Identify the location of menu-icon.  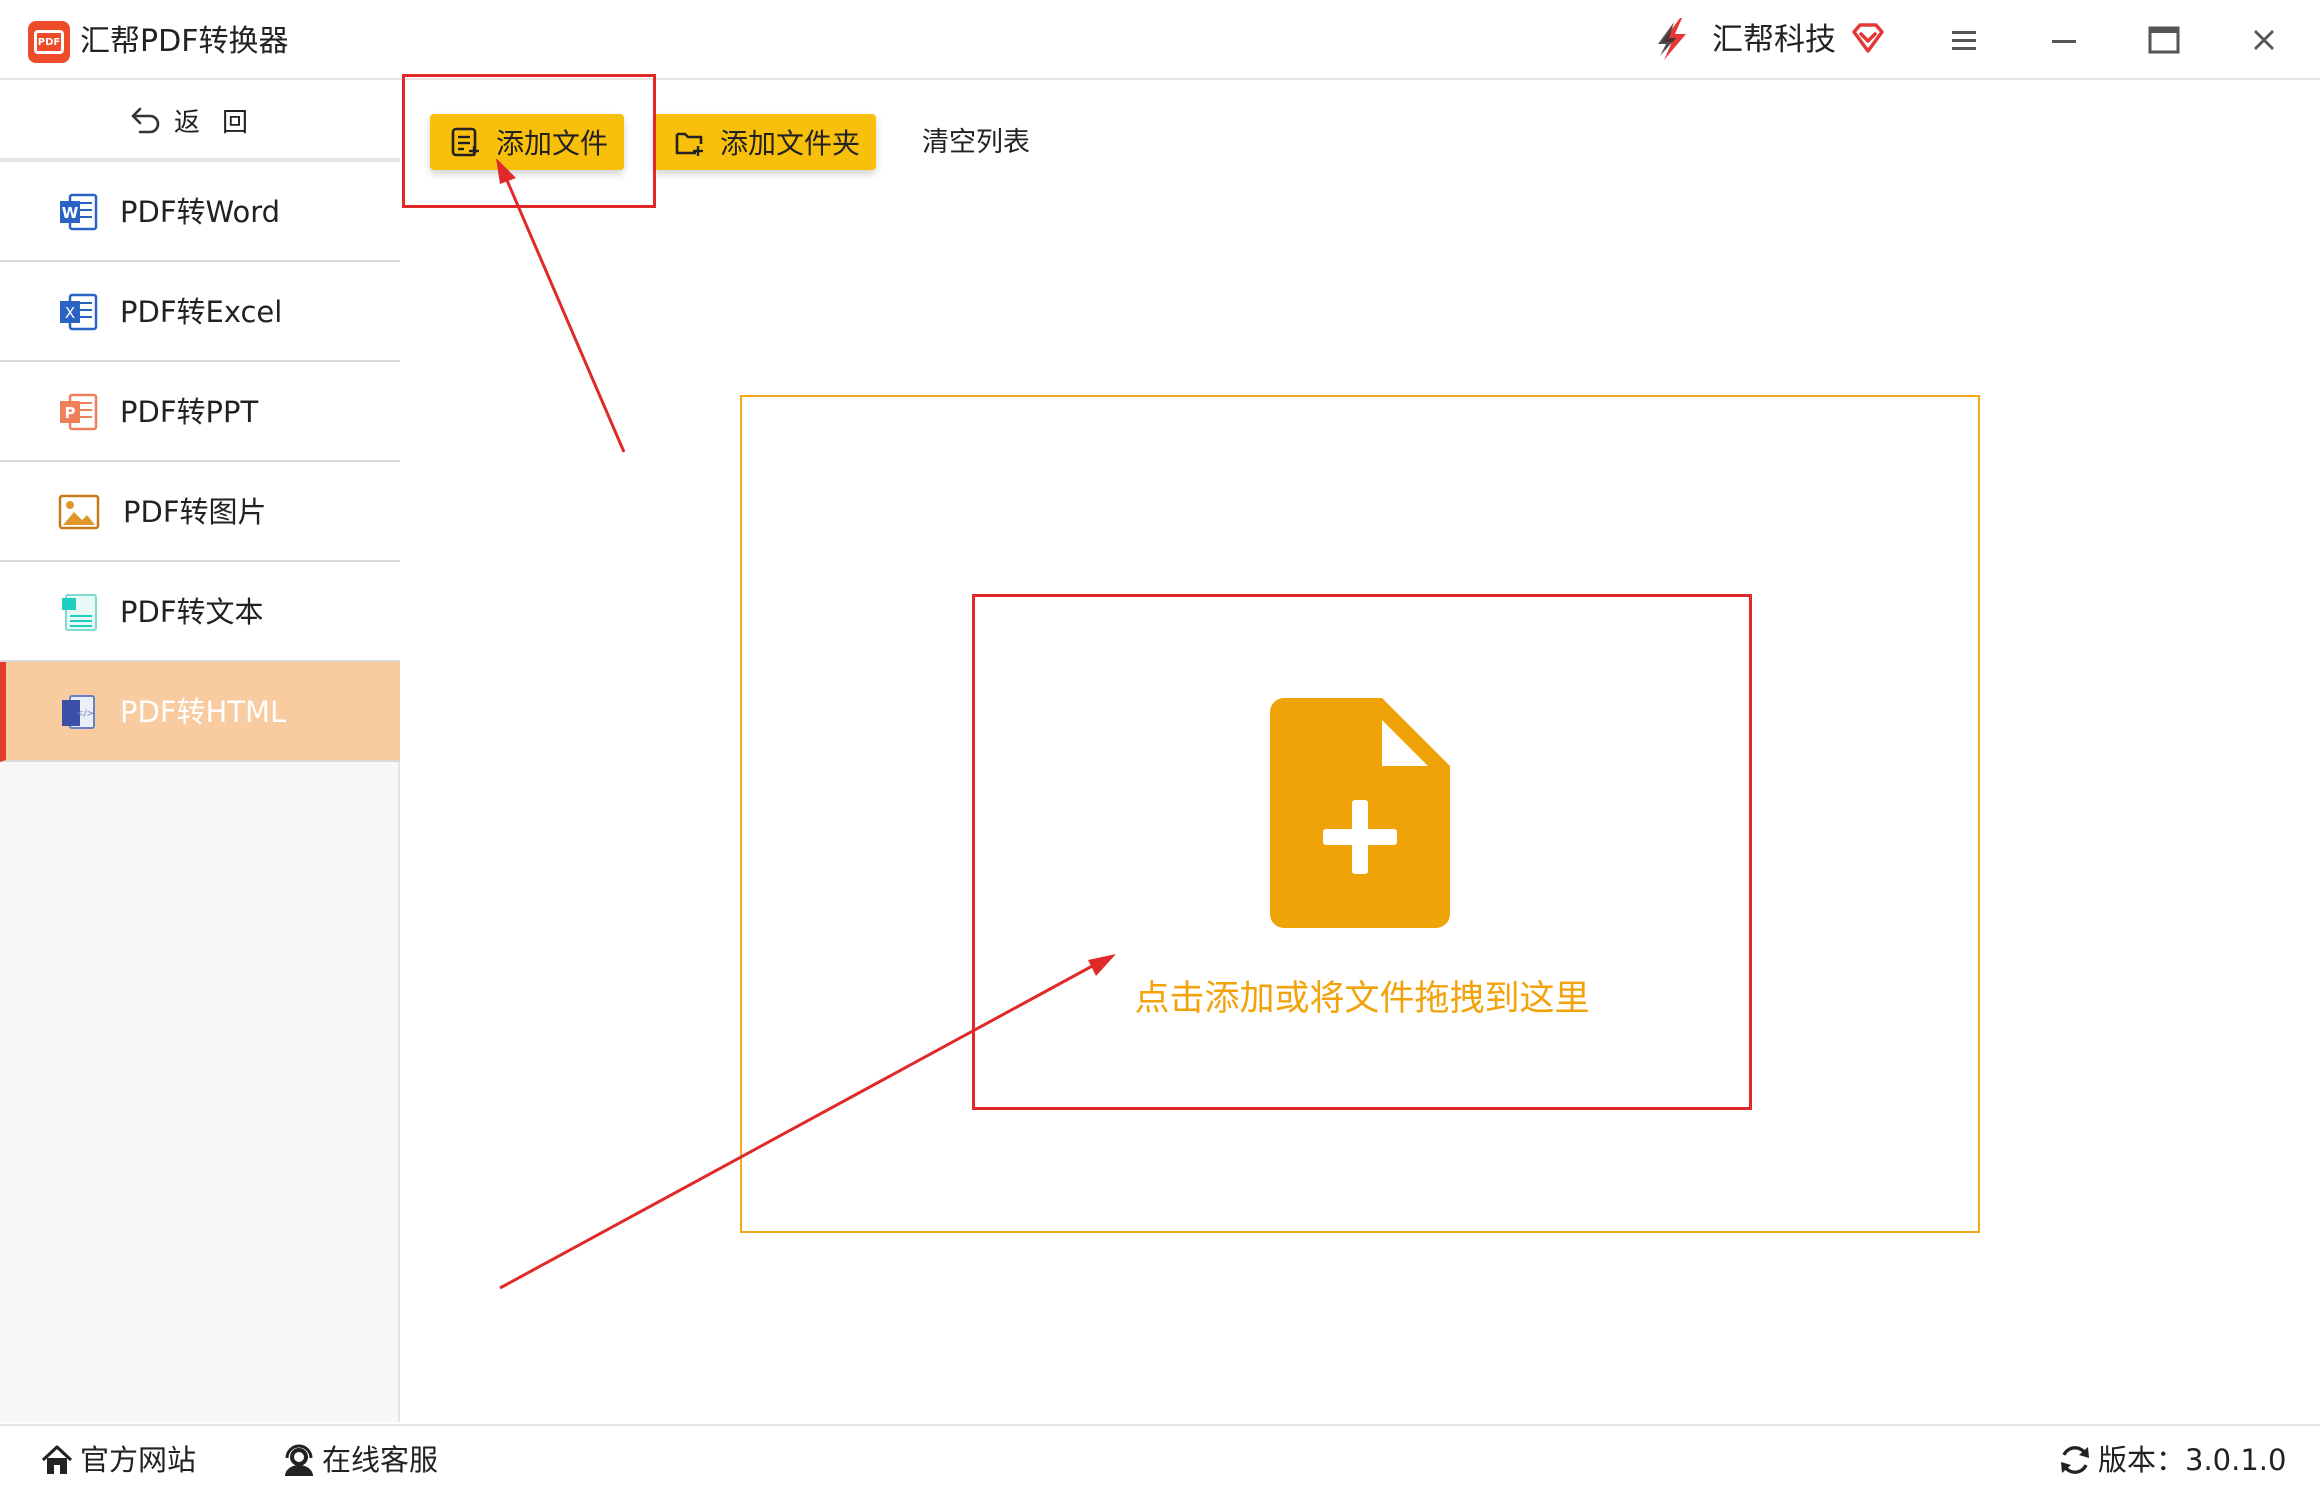
(1964, 40).